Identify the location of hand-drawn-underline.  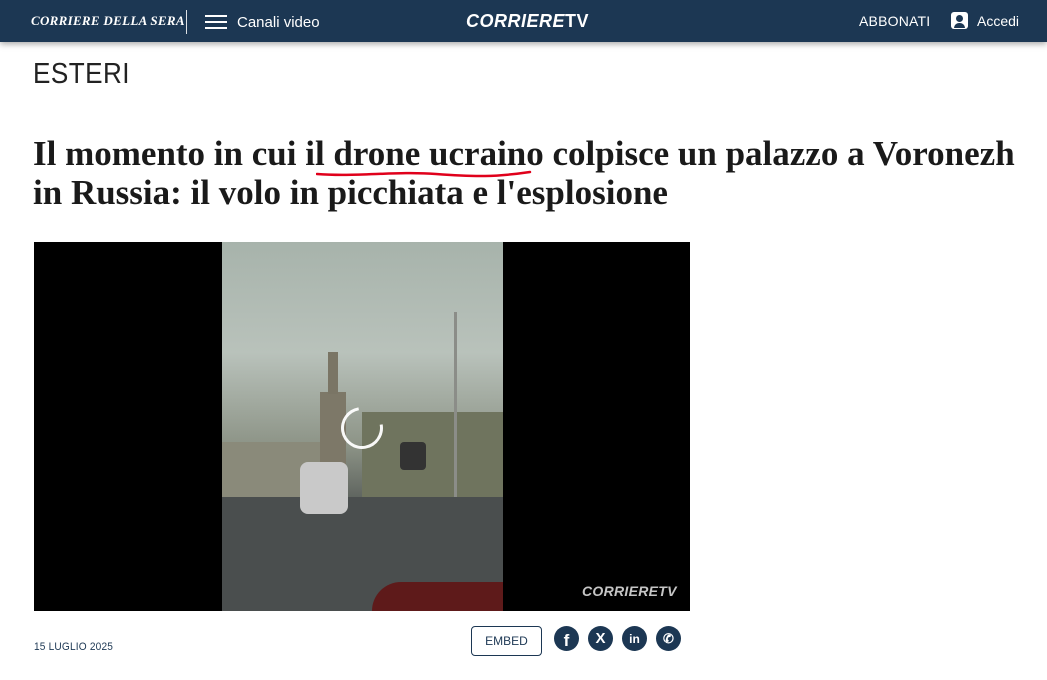
(424, 174).